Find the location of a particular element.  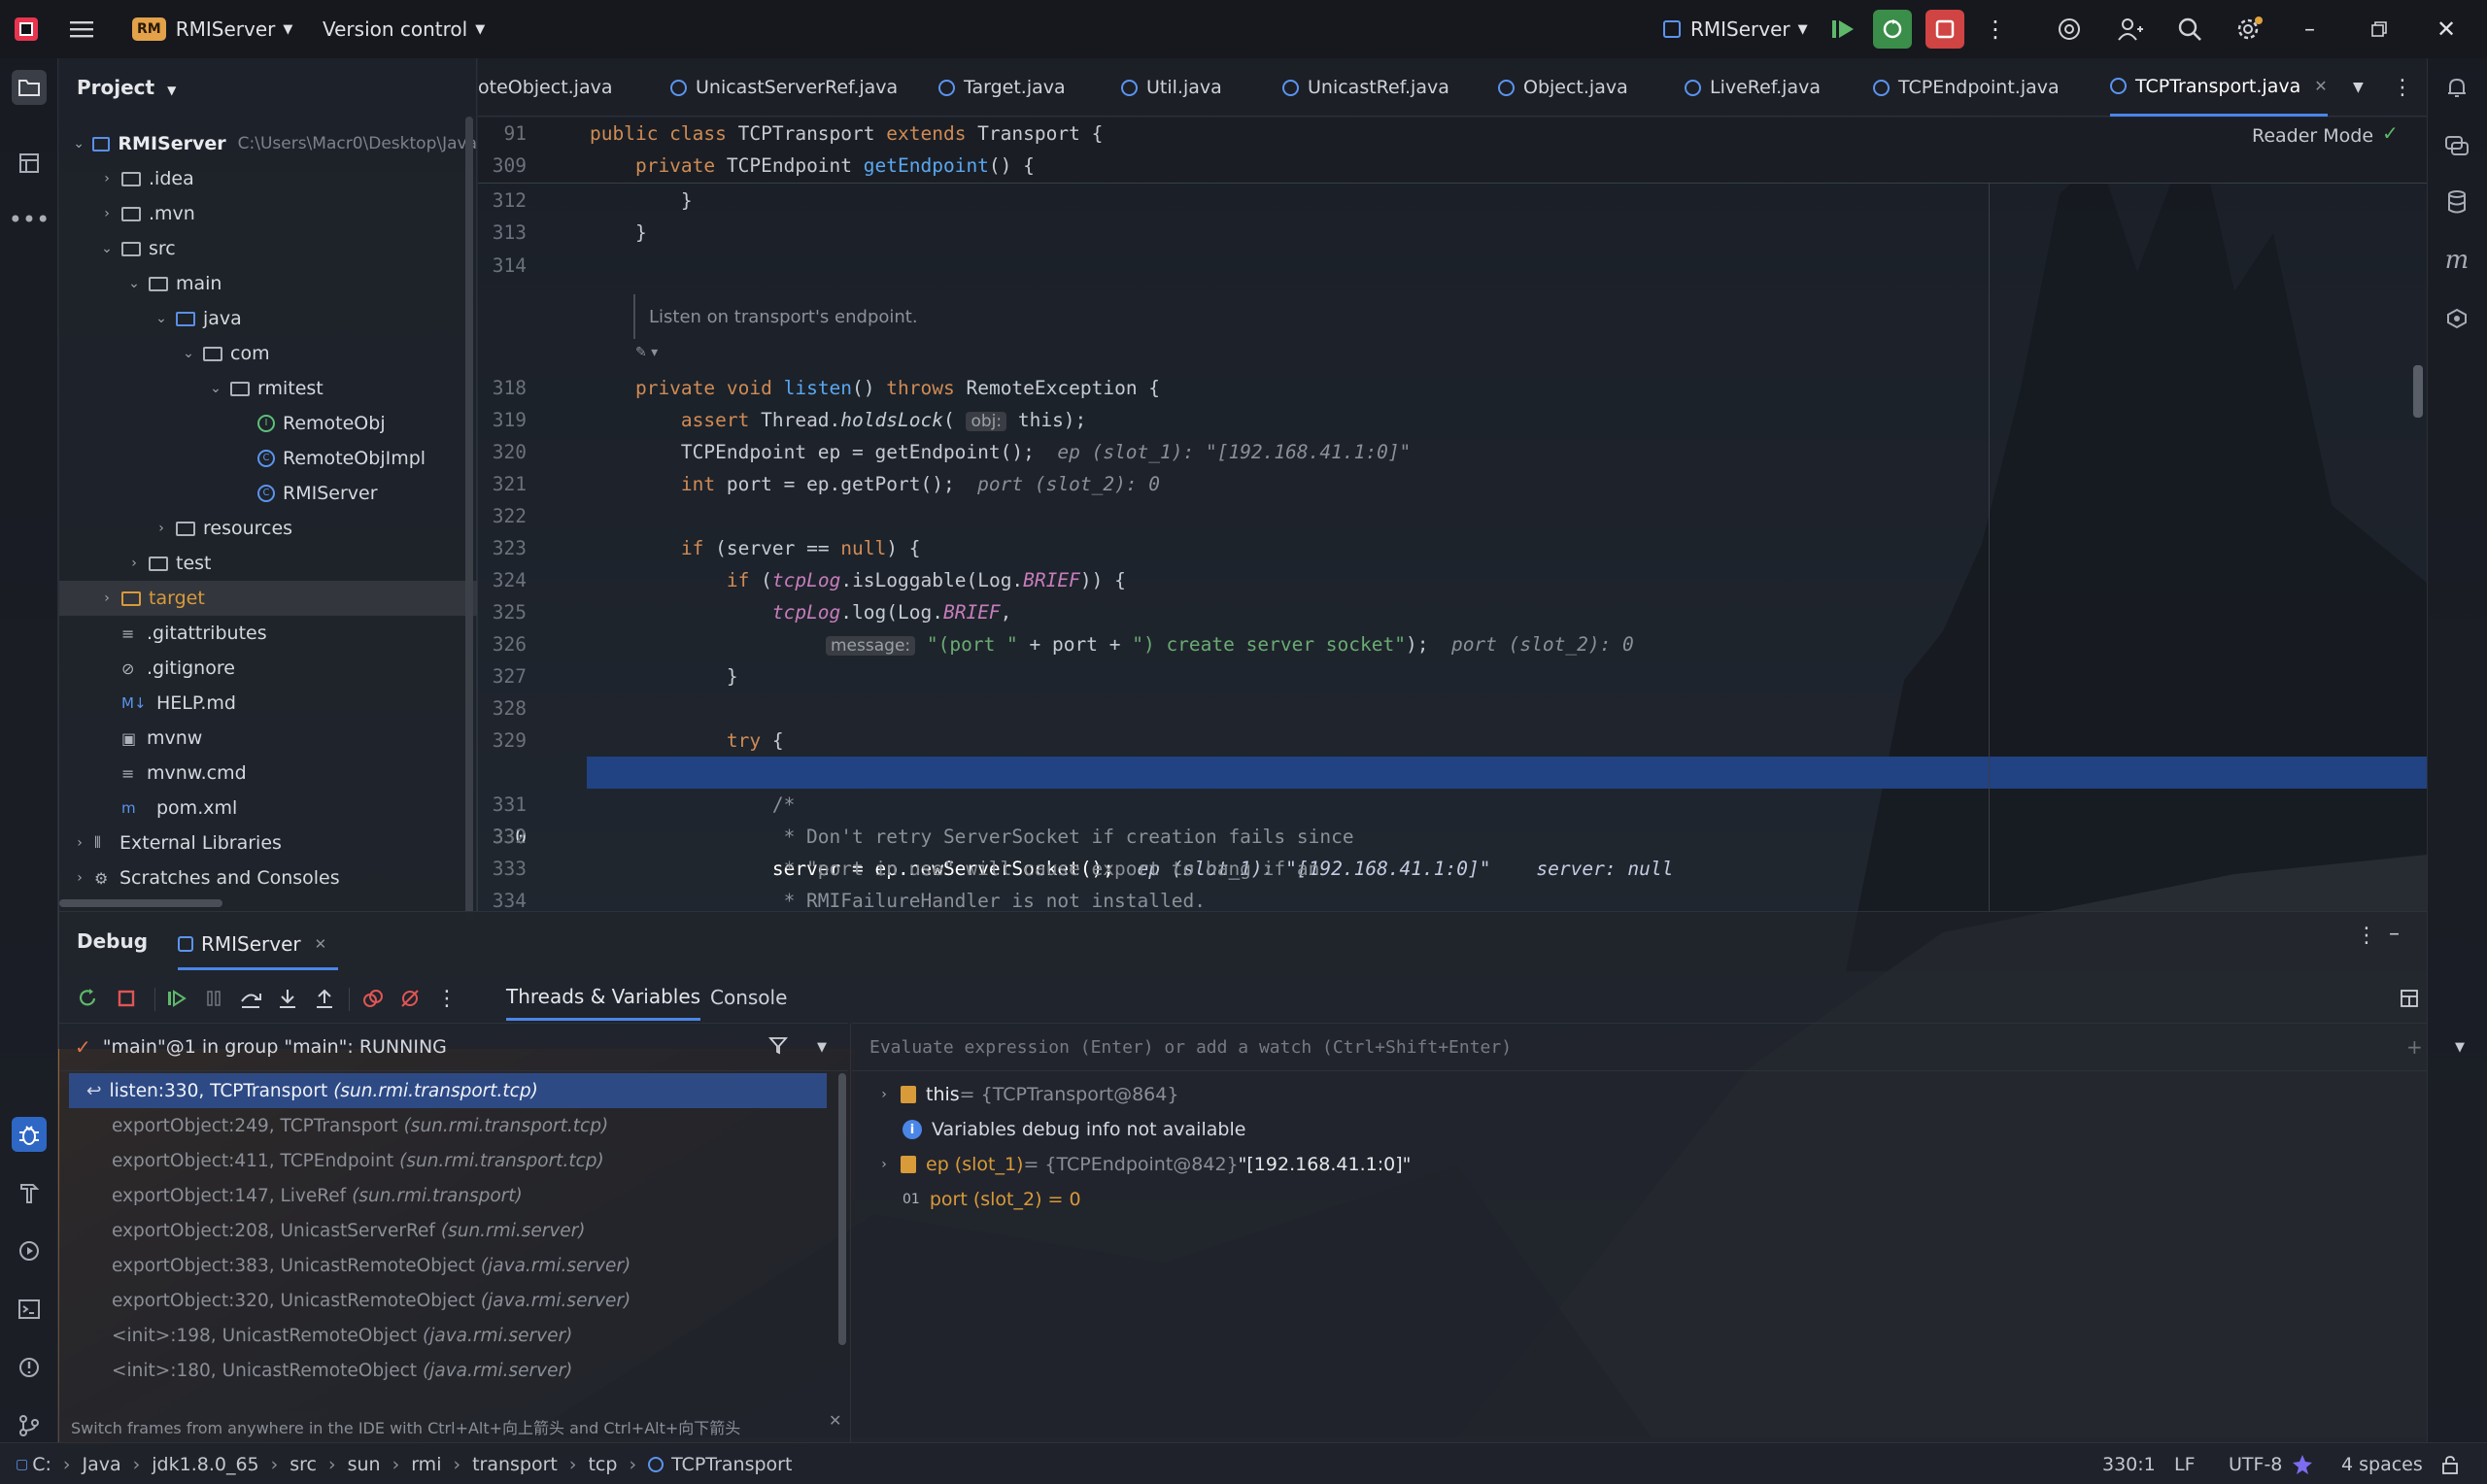

add-watch-icon: + is located at coordinates (2414, 1047).